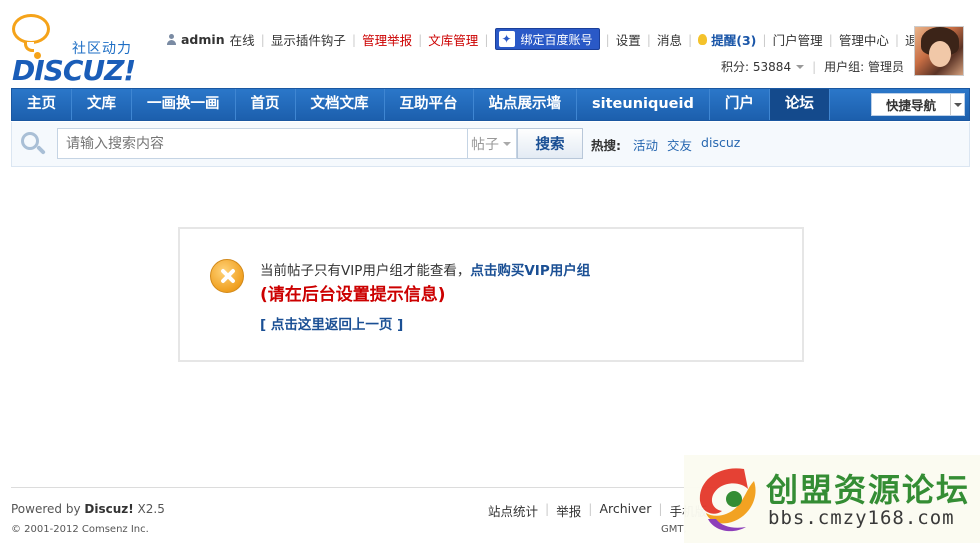 The image size is (980, 543). I want to click on hot-search: 热搜: 活动 交友 discuz, so click(670, 144).